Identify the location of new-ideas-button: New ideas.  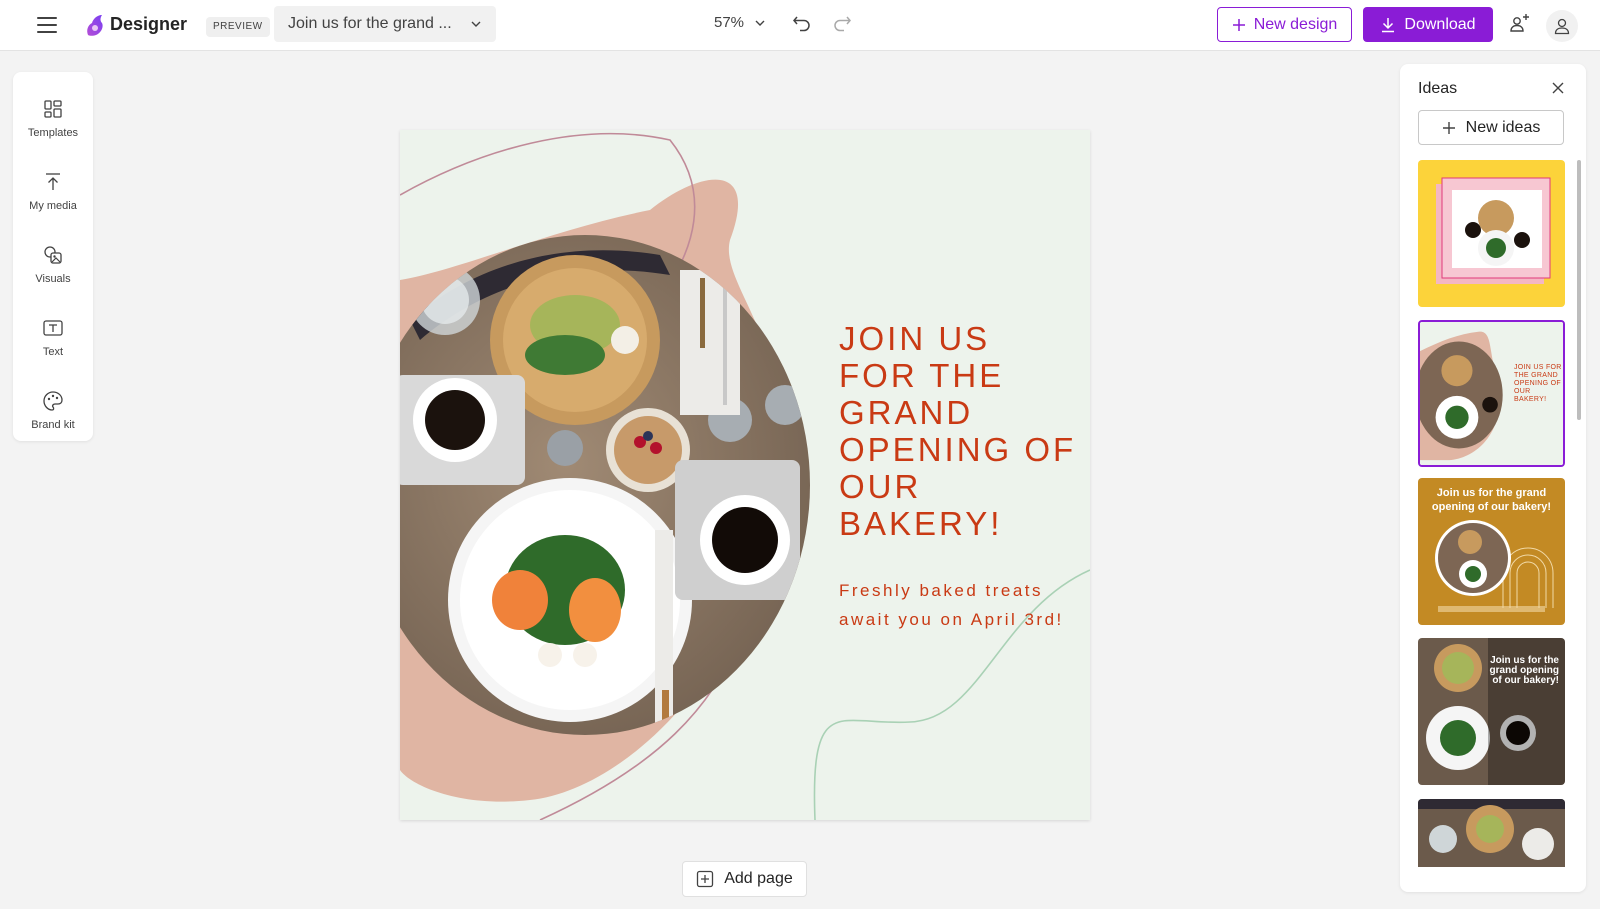
(1491, 127).